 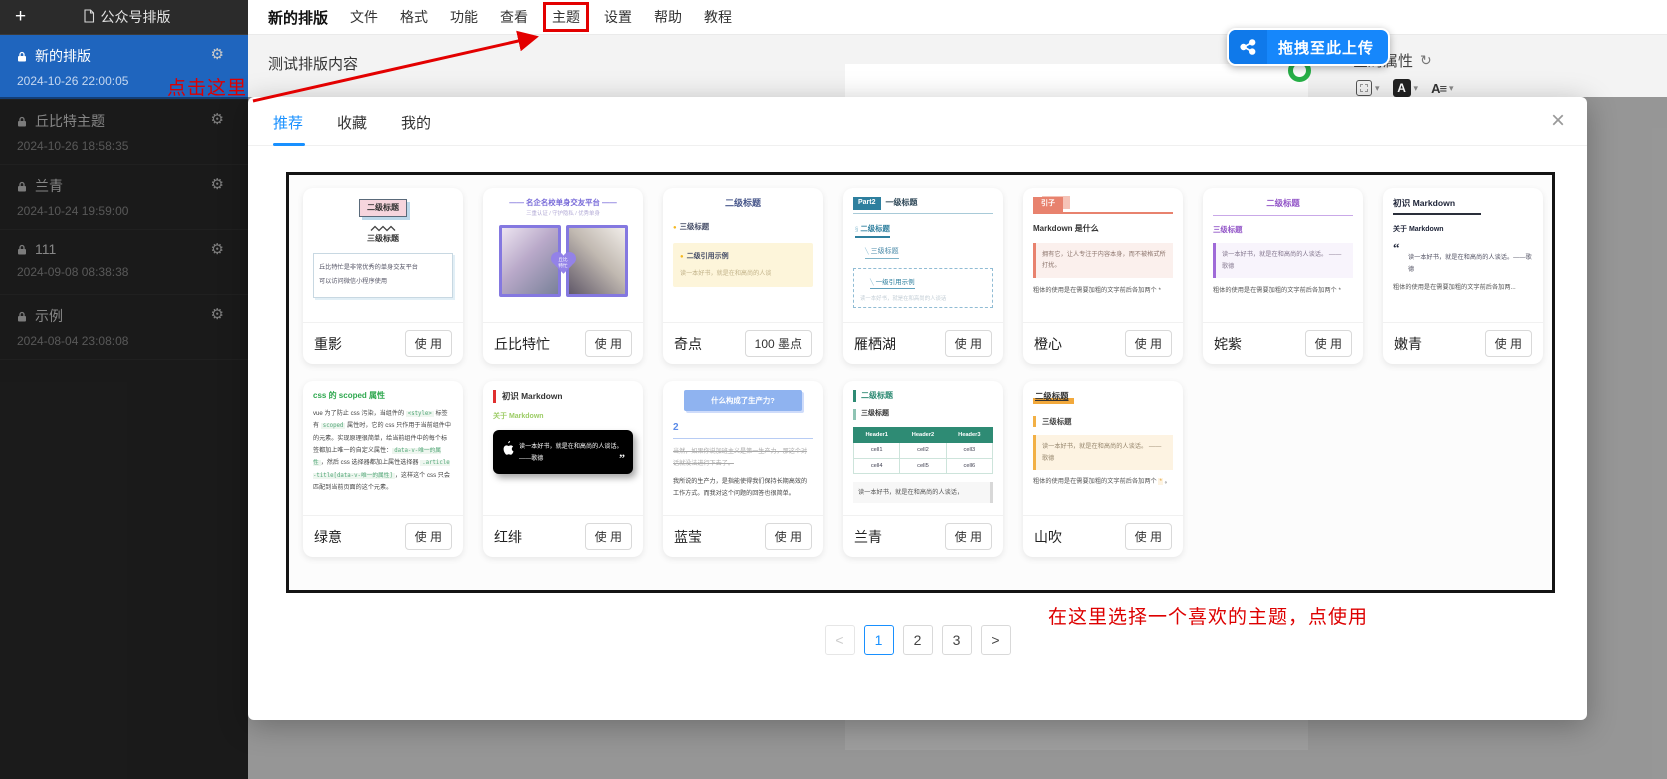 I want to click on pagination: < 1 2 3 >, so click(x=917, y=640).